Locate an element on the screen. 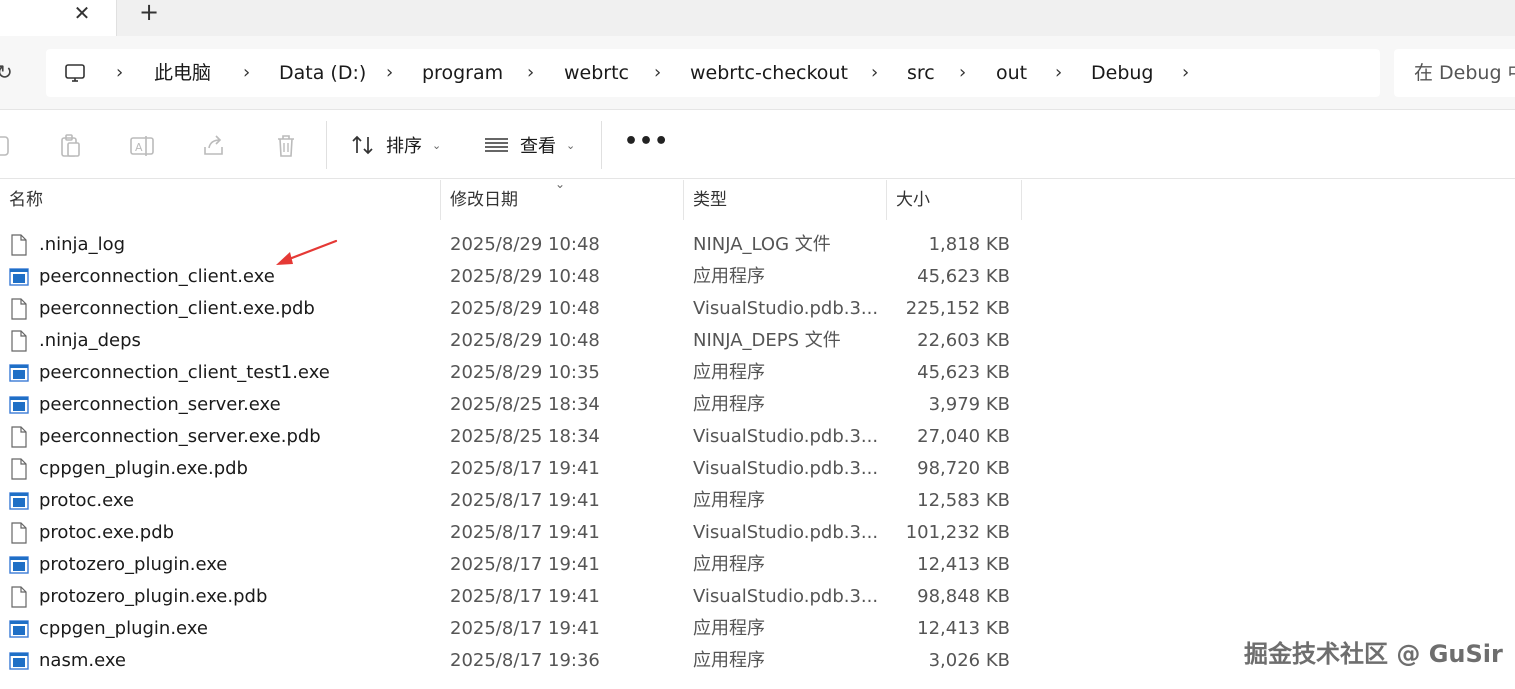 Image resolution: width=1515 pixels, height=689 pixels. file-modified-date: 2025/8/29 10:35 is located at coordinates (525, 372).